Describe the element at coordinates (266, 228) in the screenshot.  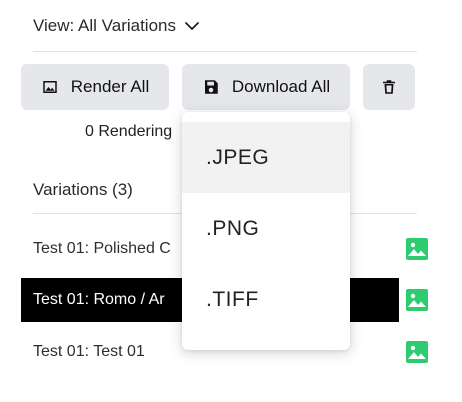
I see `menu-item-png: .PNG` at that location.